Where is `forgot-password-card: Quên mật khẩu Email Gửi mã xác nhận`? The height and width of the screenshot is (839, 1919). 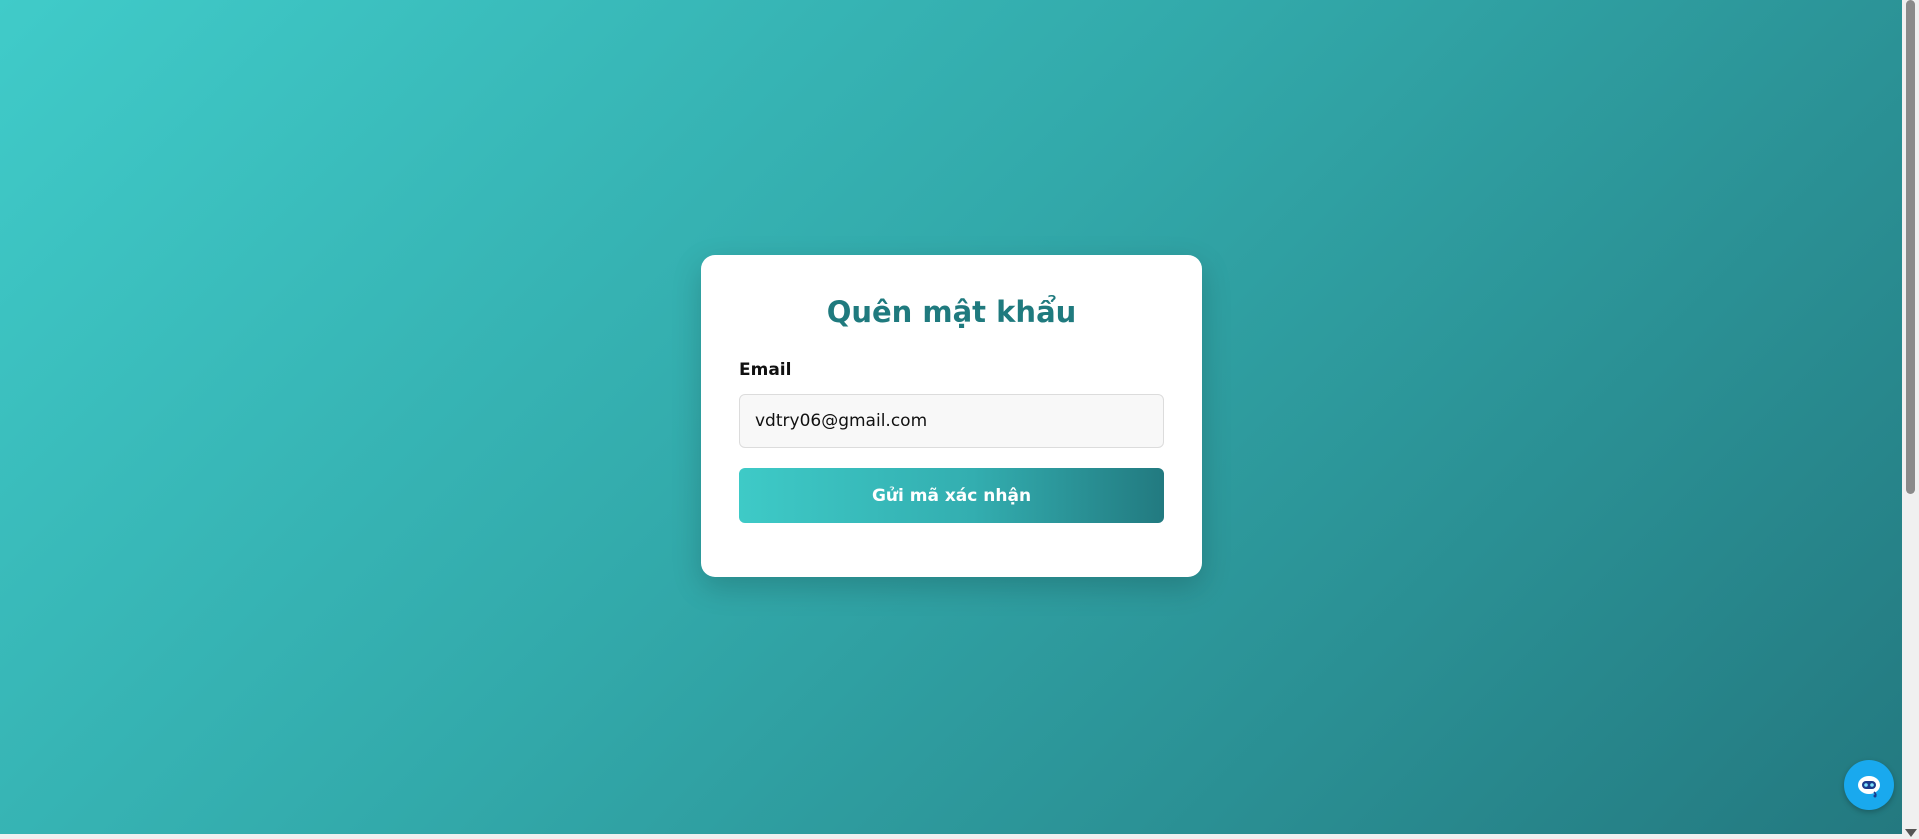 forgot-password-card: Quên mật khẩu Email Gửi mã xác nhận is located at coordinates (951, 416).